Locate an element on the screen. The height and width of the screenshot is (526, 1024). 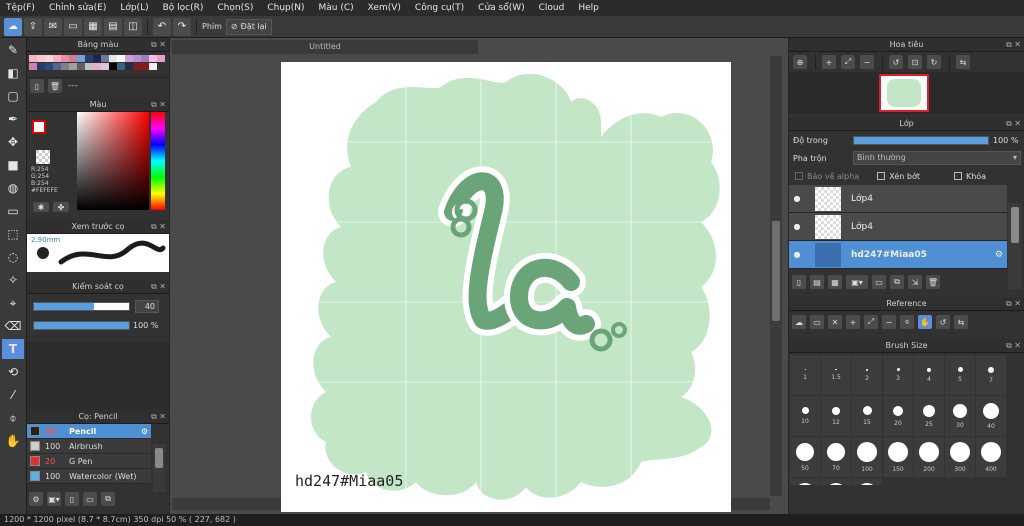
layer-scrollbar is located at coordinates (1015, 225).